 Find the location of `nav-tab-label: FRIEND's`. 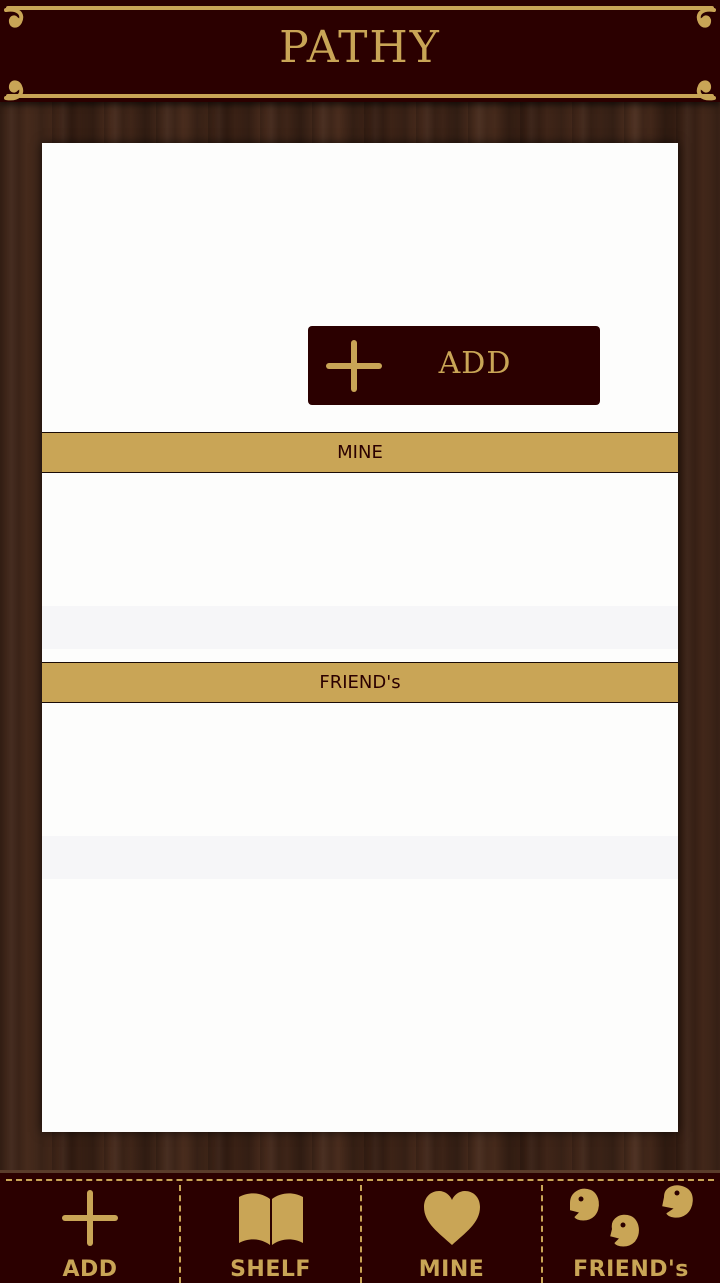

nav-tab-label: FRIEND's is located at coordinates (631, 1269).